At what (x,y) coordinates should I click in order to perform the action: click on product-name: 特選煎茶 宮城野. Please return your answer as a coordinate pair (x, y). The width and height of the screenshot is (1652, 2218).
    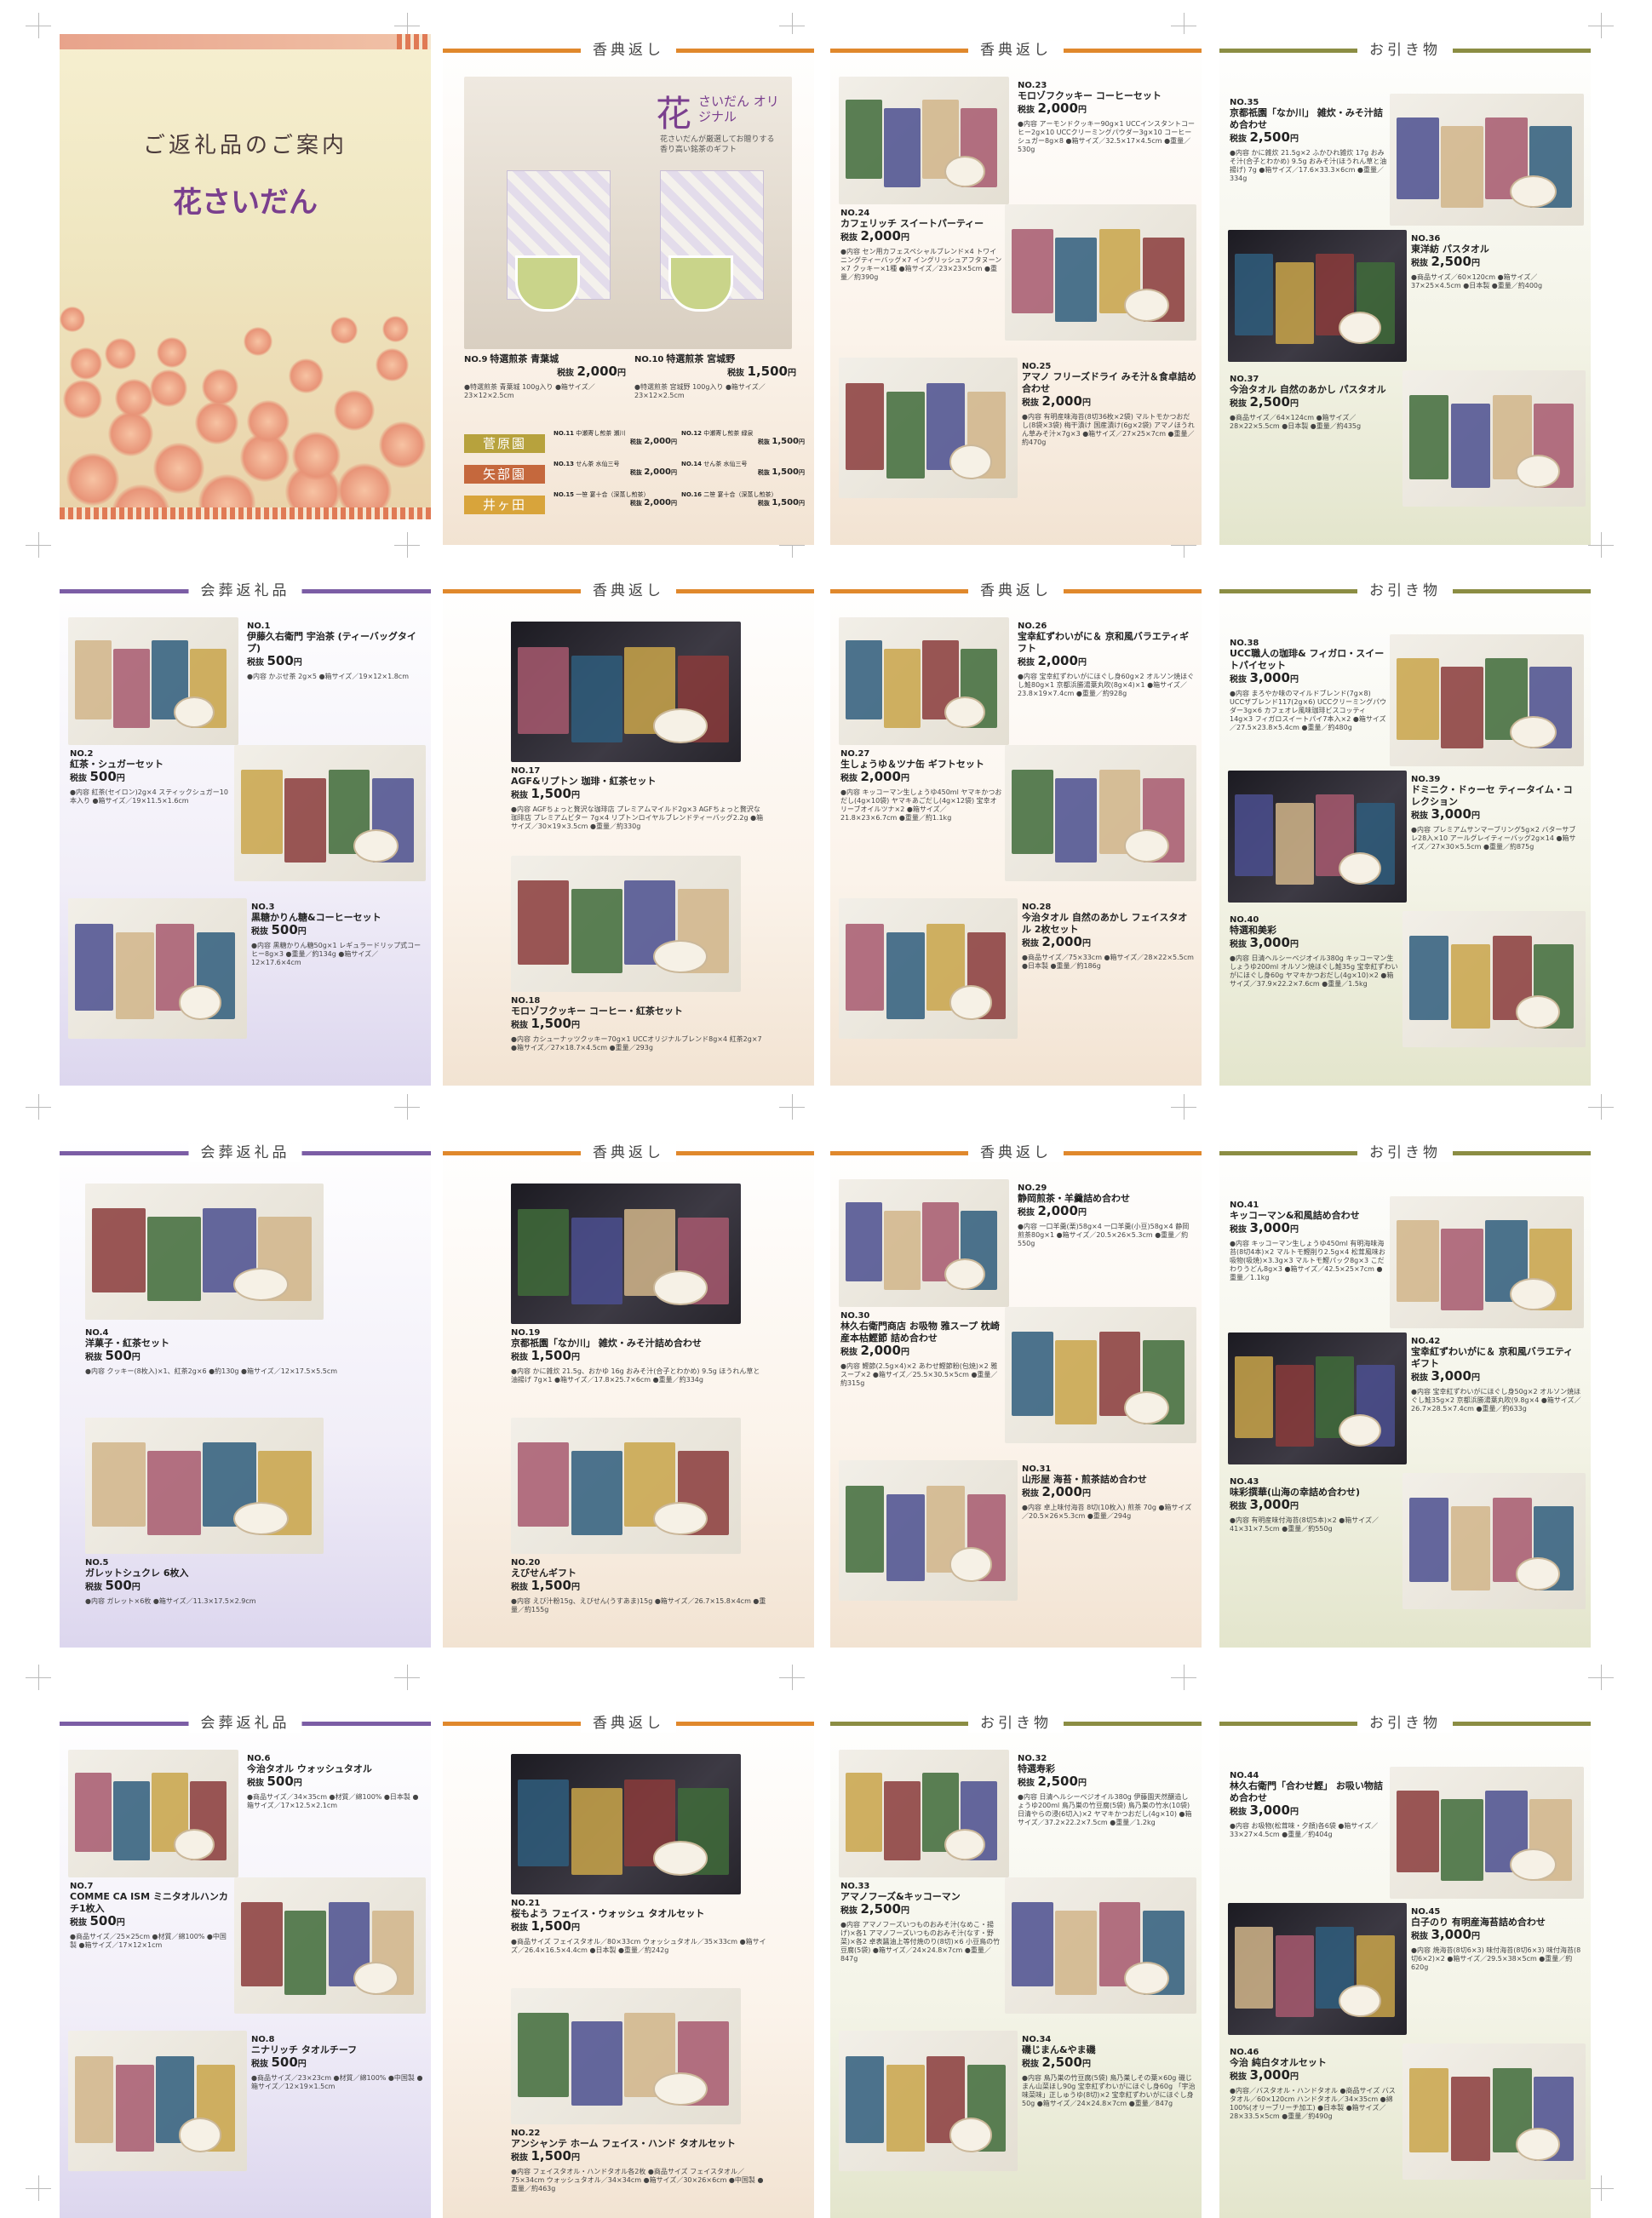
    Looking at the image, I should click on (701, 358).